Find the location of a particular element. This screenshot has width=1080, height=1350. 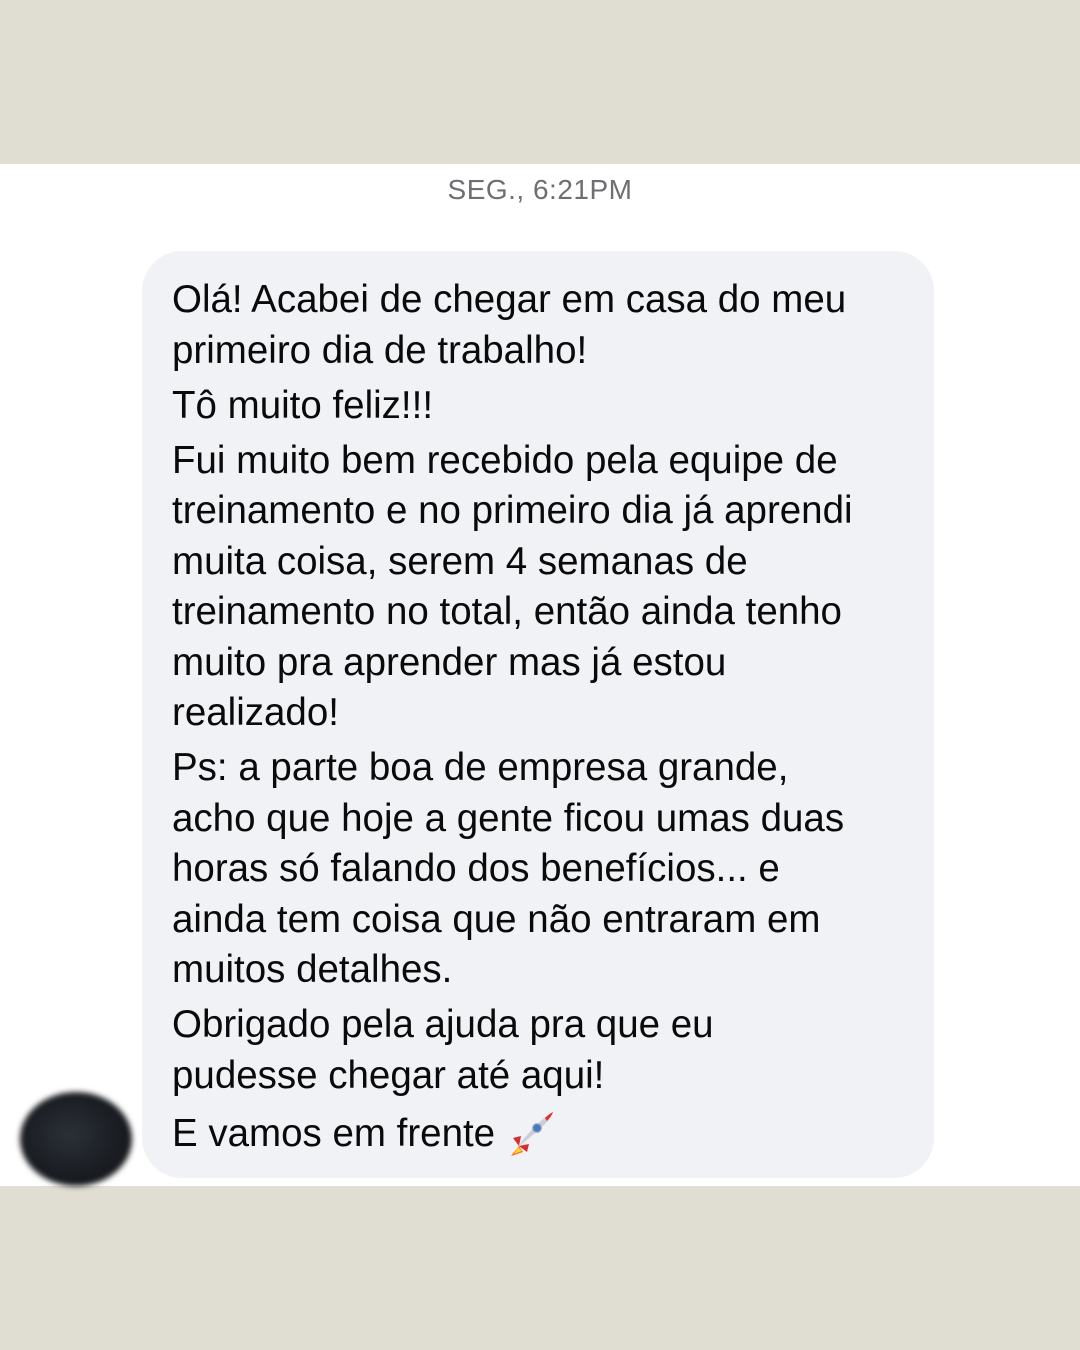

message-line: ainda tem coisa que não entraram em is located at coordinates (496, 919).